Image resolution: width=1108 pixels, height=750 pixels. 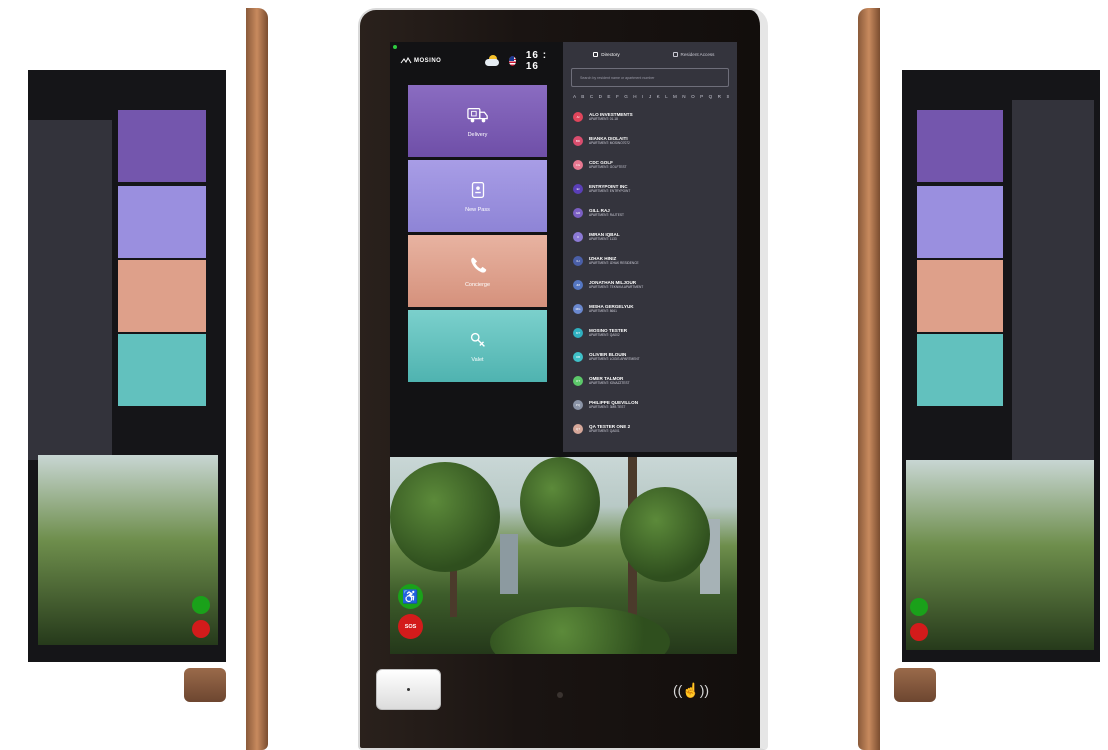 What do you see at coordinates (201, 629) in the screenshot?
I see `mirrored-sos-button` at bounding box center [201, 629].